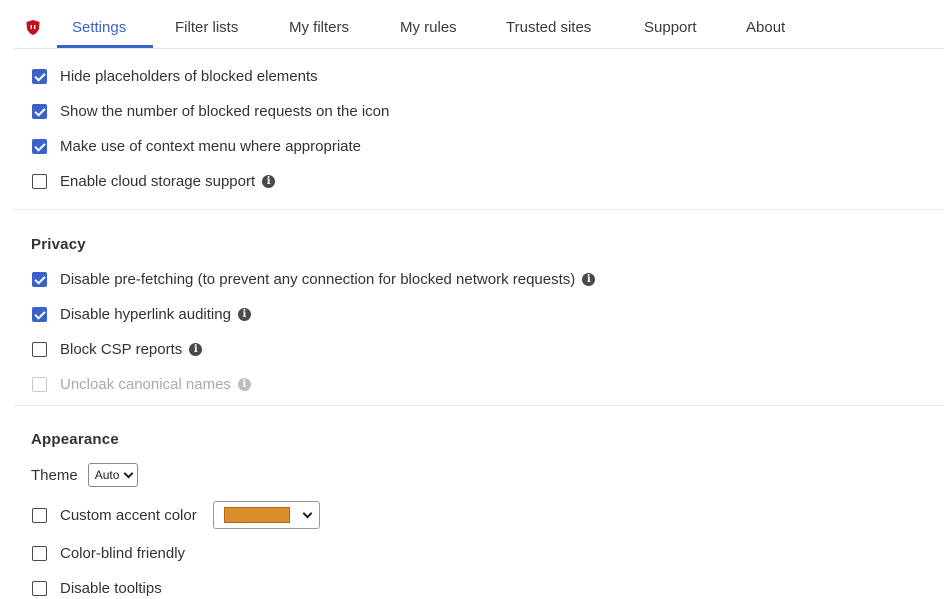 The image size is (944, 599). I want to click on setting-custom-accent-color: Custom accent color, so click(176, 515).